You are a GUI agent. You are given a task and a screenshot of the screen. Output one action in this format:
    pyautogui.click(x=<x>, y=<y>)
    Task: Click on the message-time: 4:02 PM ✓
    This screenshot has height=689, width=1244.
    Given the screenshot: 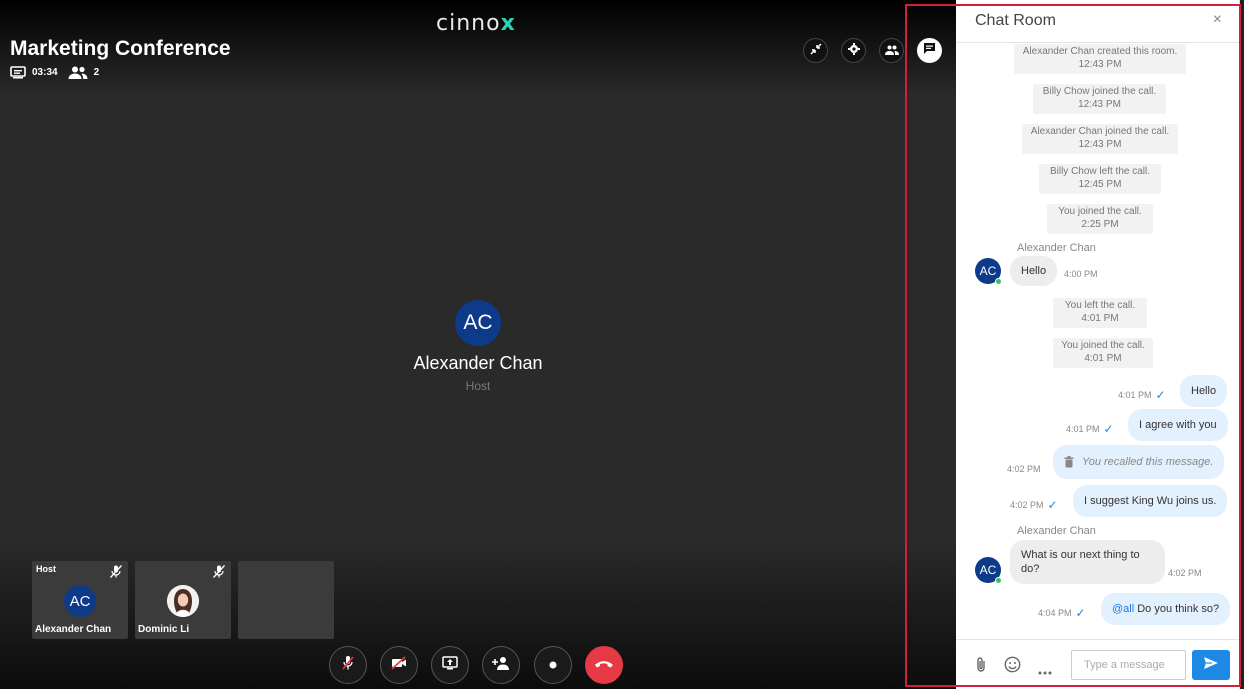 What is the action you would take?
    pyautogui.click(x=1034, y=505)
    